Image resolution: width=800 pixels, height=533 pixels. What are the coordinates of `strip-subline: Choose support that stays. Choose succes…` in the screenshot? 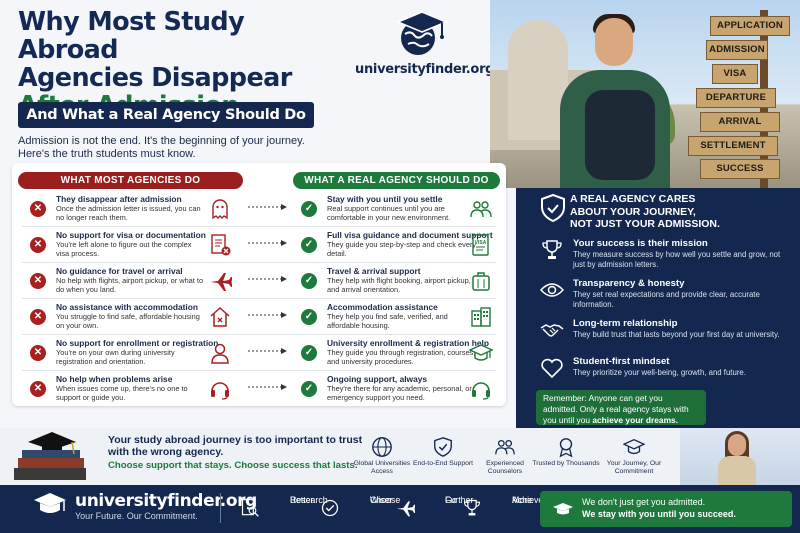 It's located at (233, 465).